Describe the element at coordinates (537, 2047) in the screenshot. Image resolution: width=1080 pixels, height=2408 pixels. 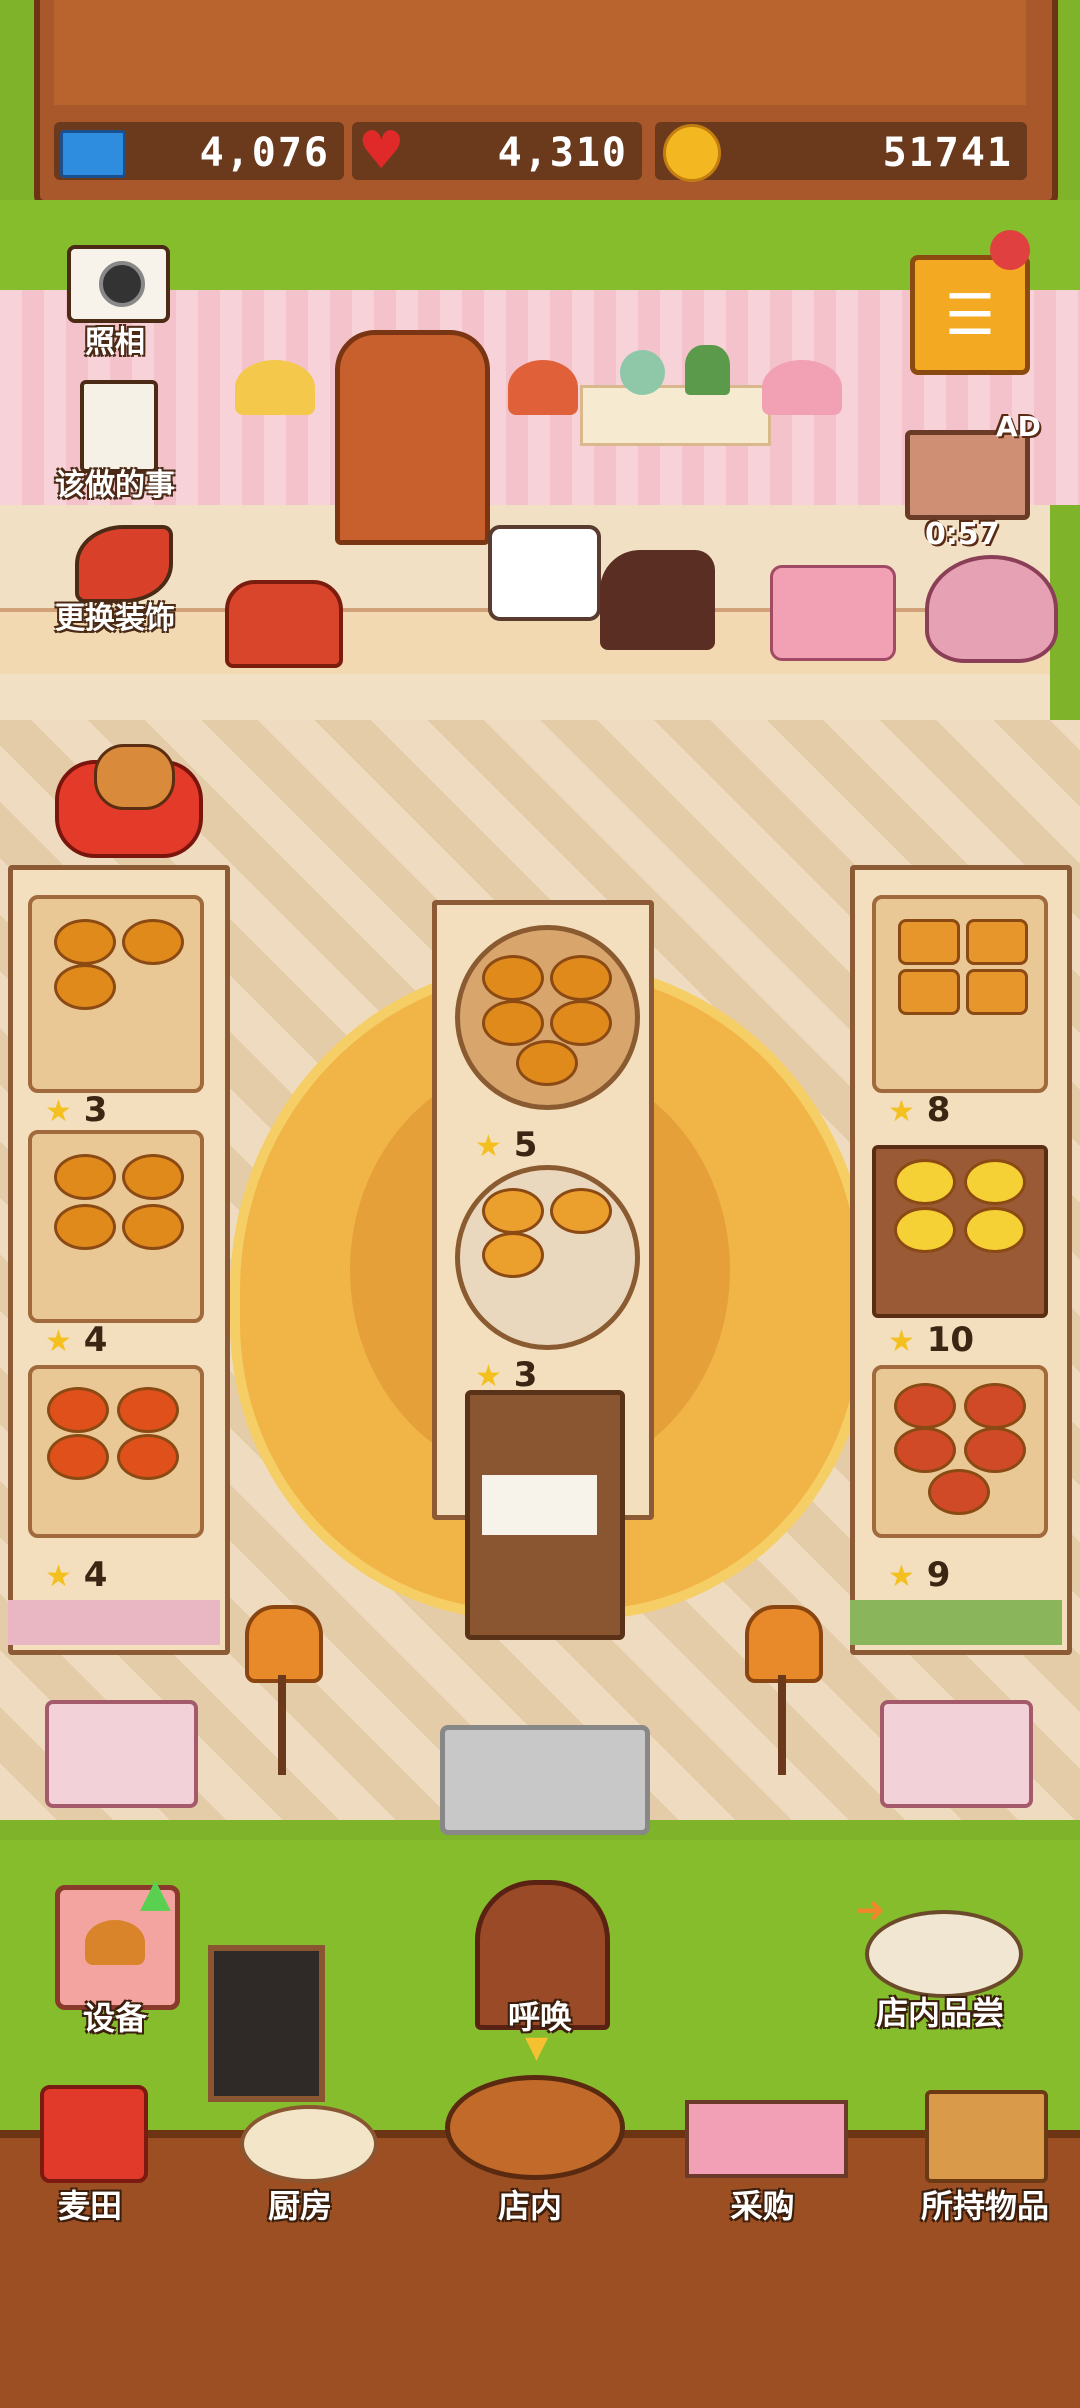
I see `indicator-arrow-icon: ▼` at that location.